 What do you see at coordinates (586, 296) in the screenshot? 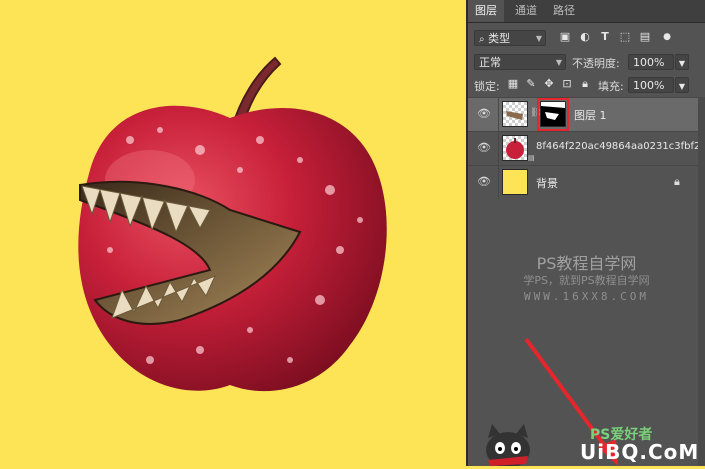
I see `watermark-url: WWW.16XX8.COM` at bounding box center [586, 296].